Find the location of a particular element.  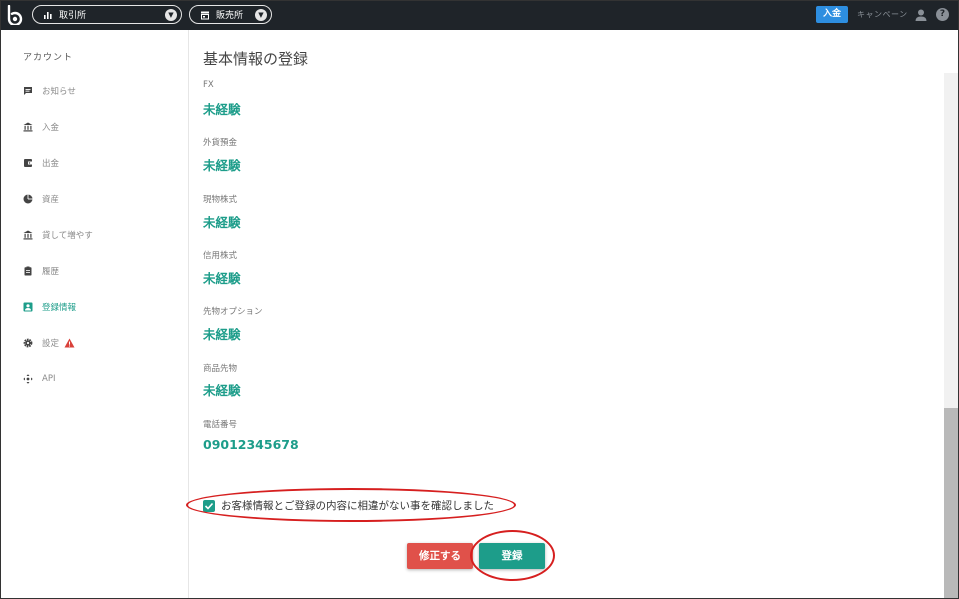

clipboard-icon is located at coordinates (28, 271).